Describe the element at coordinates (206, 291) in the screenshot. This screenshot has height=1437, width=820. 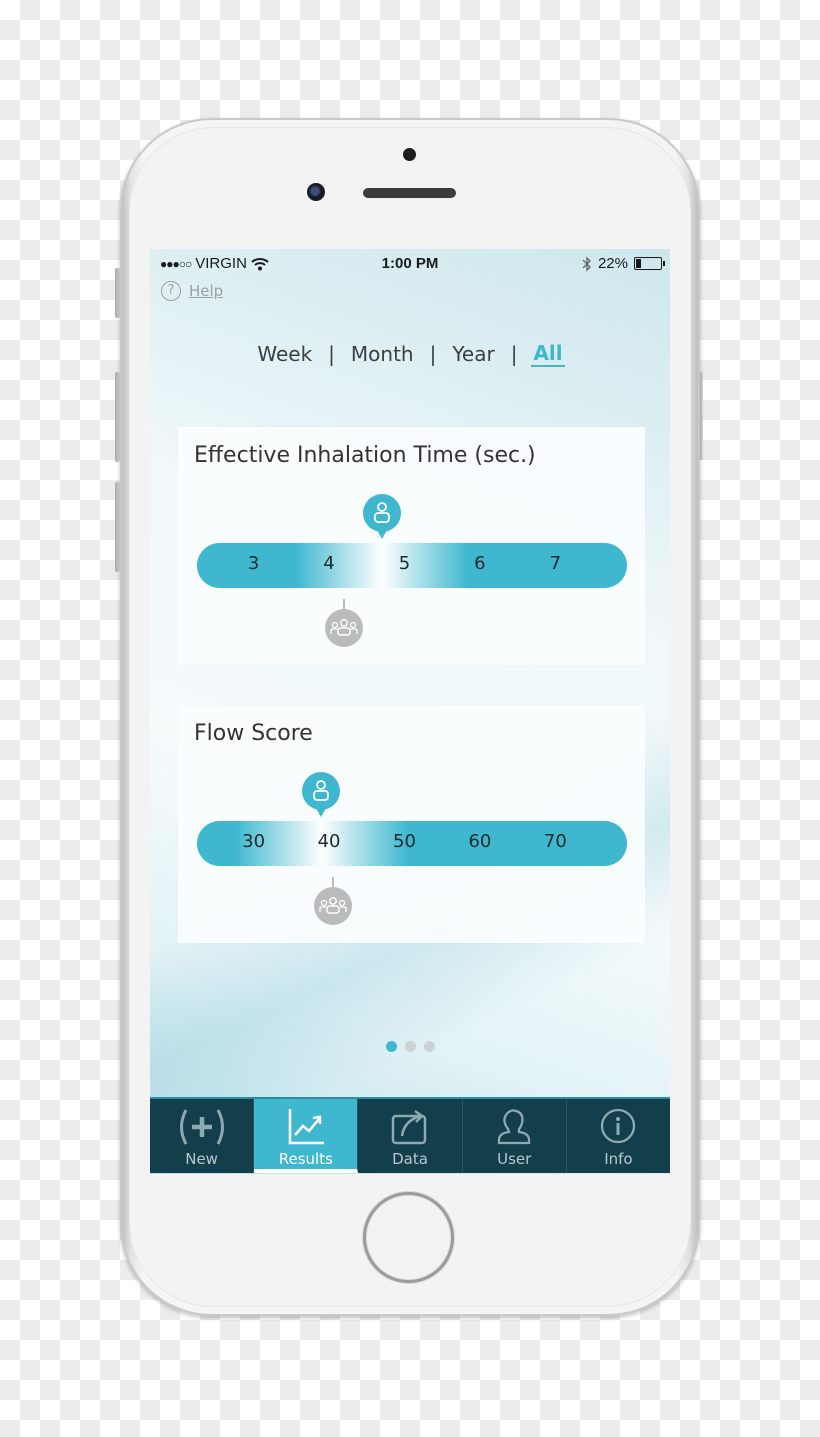
I see `help-label: Help` at that location.